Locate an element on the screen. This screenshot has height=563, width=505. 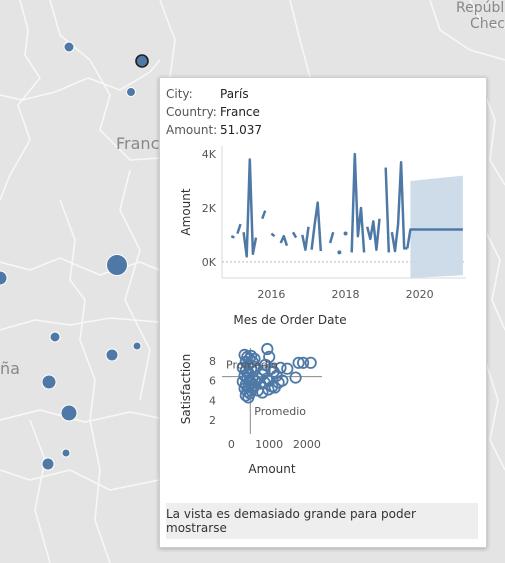
y-tick-label: 4 is located at coordinates (212, 400).